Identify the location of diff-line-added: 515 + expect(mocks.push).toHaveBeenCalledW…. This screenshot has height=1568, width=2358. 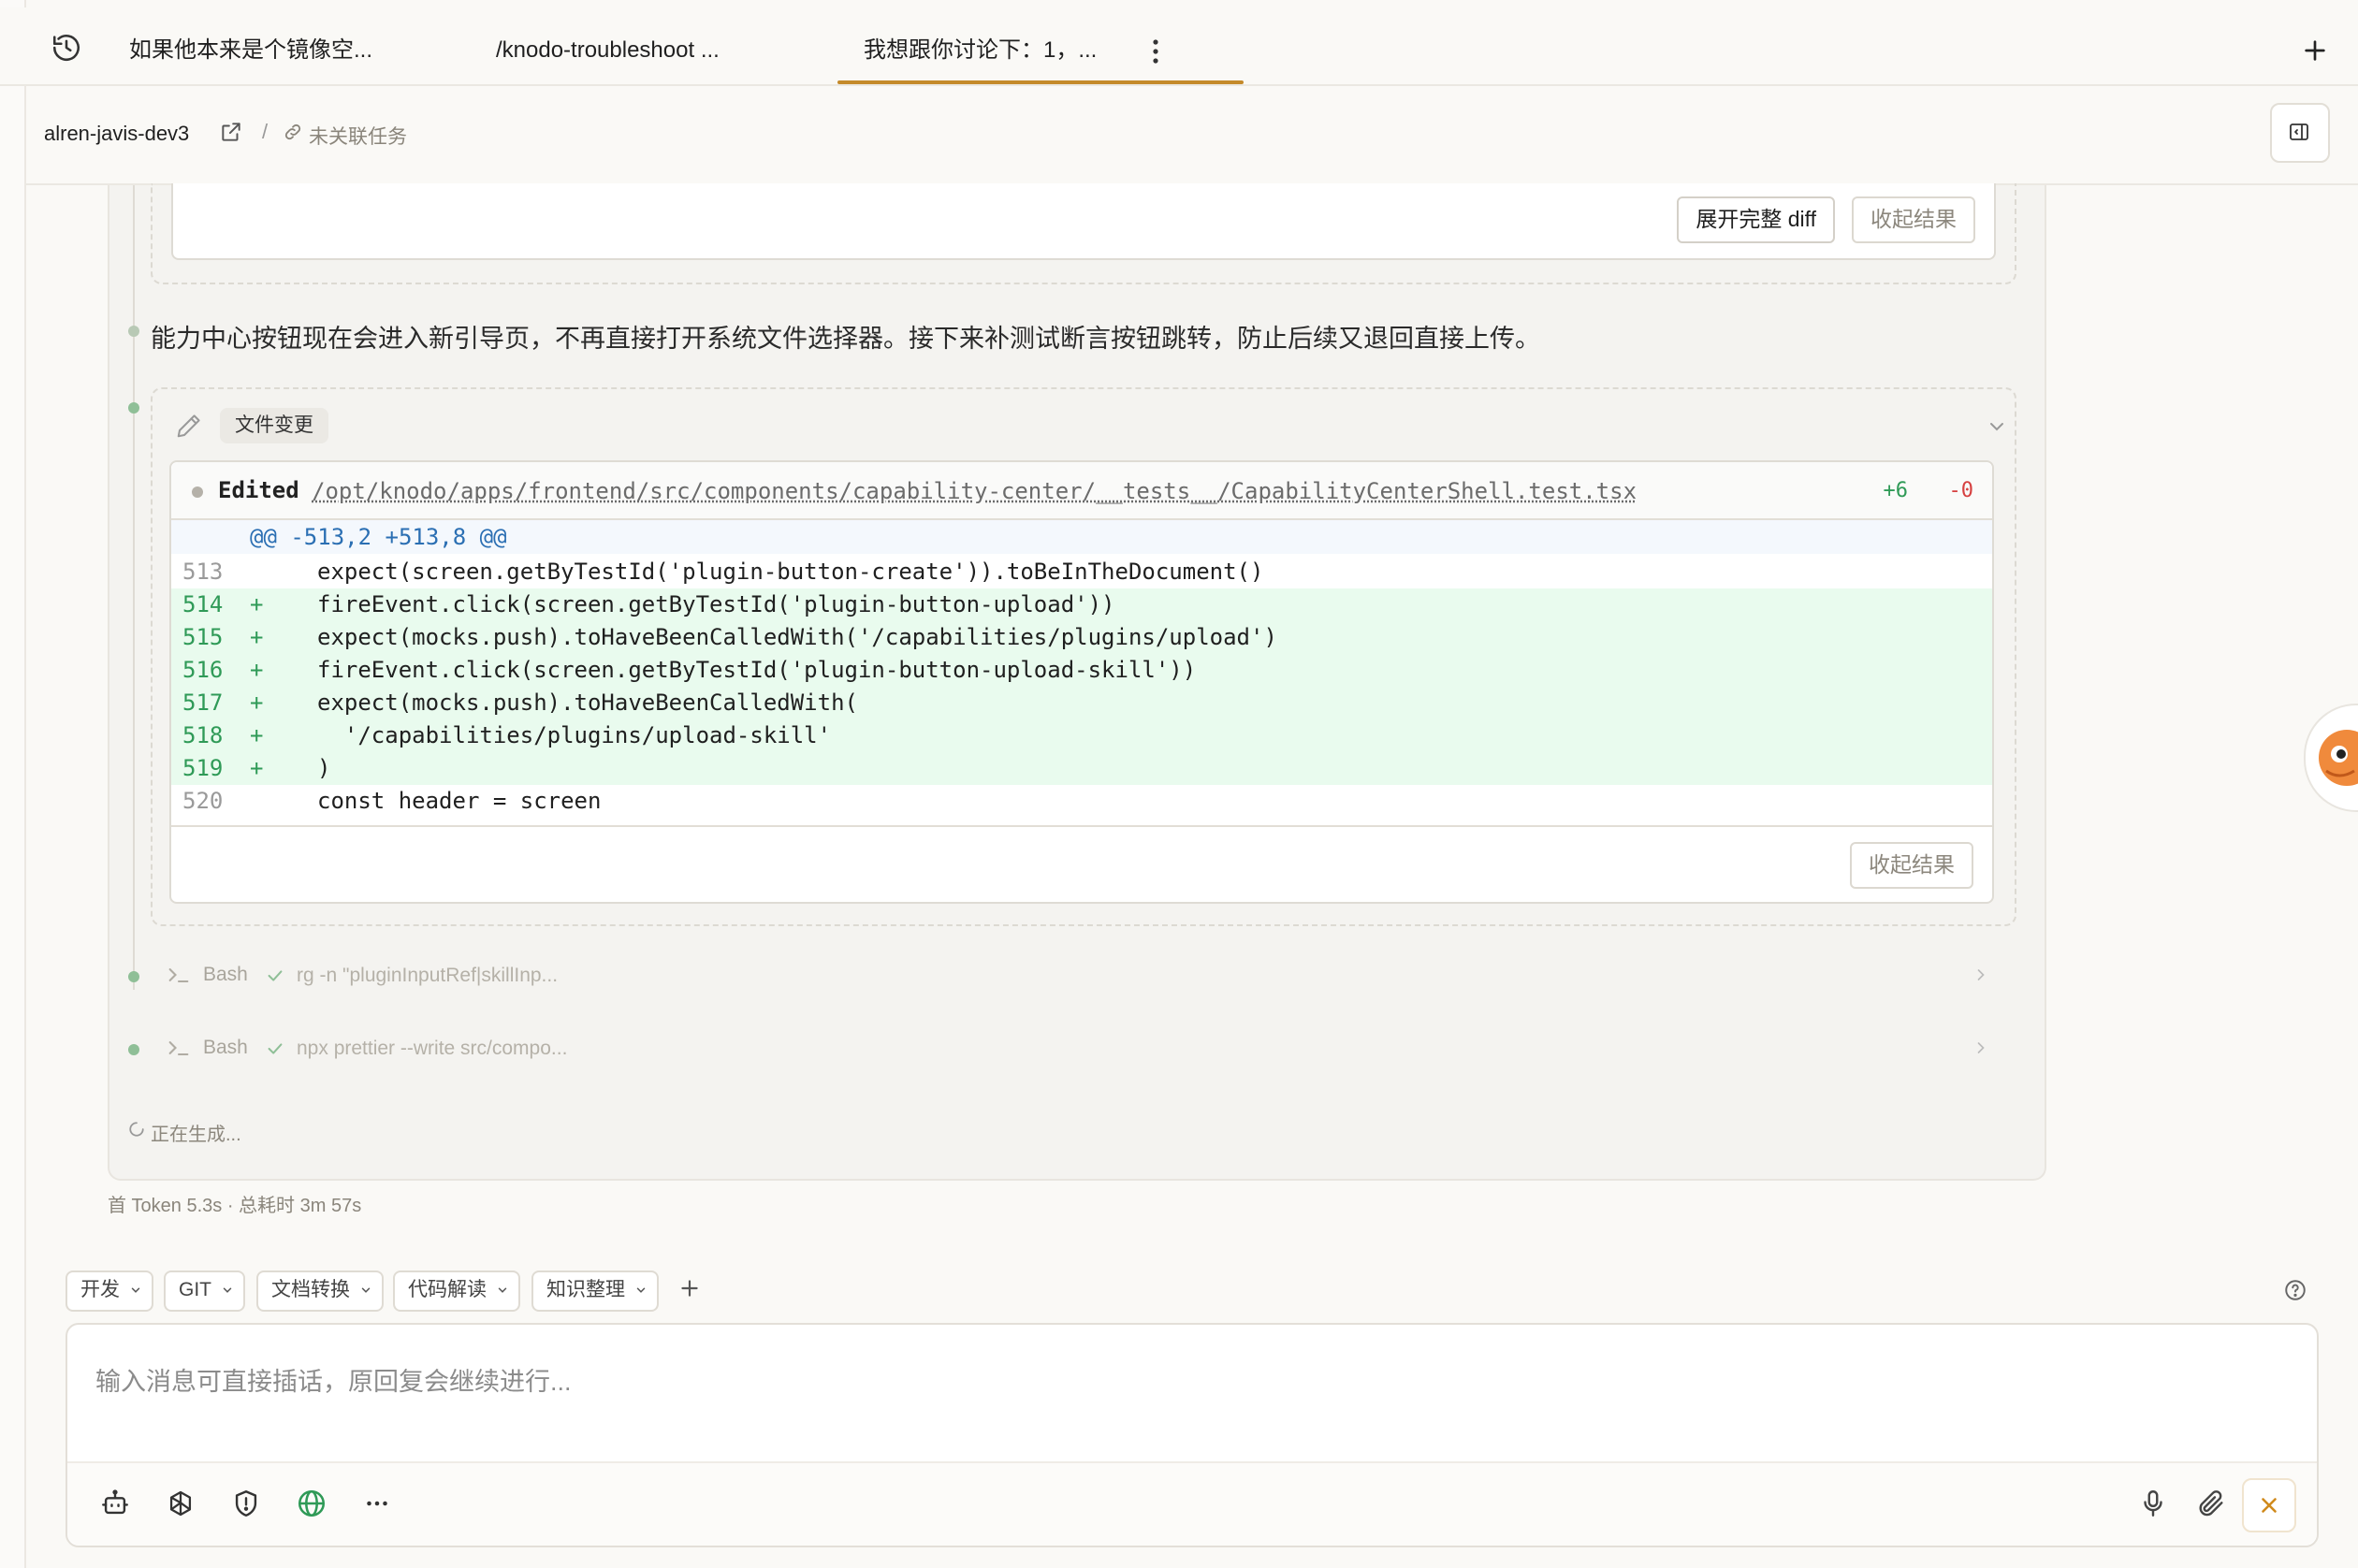
(1081, 637).